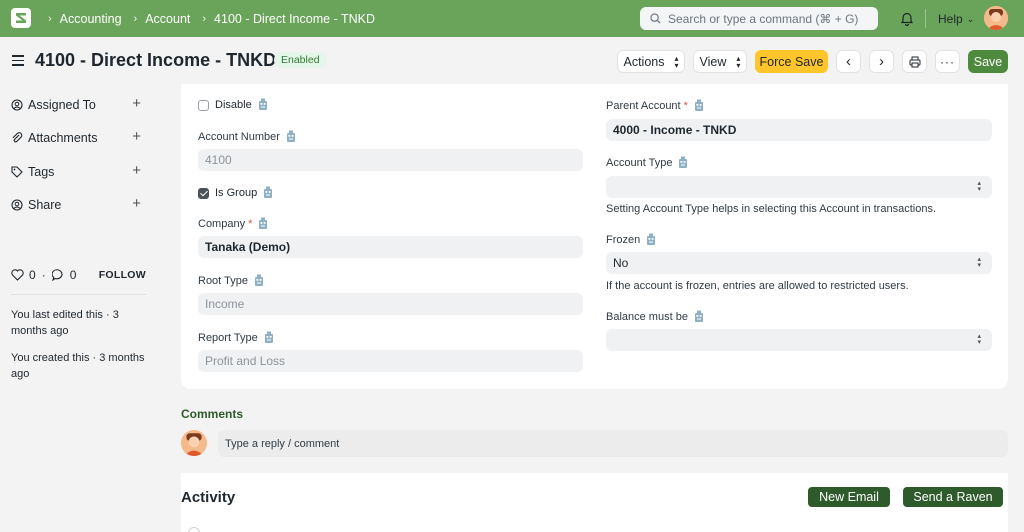  I want to click on save-button: Save, so click(988, 61).